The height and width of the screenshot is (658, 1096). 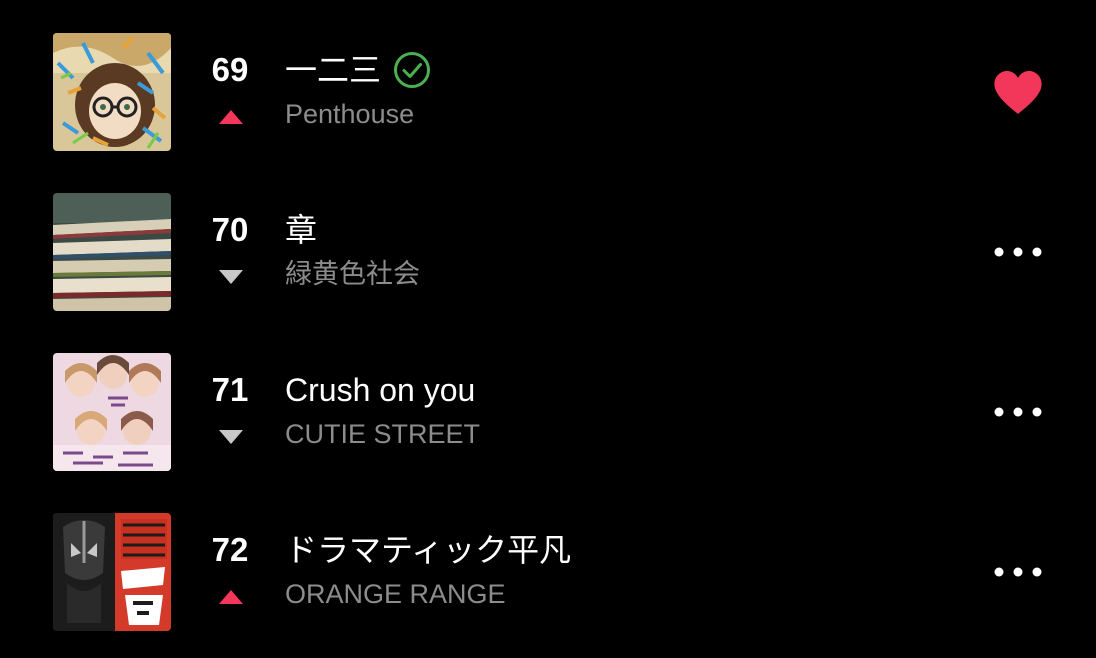 I want to click on track-title: Crush on you, so click(x=380, y=390).